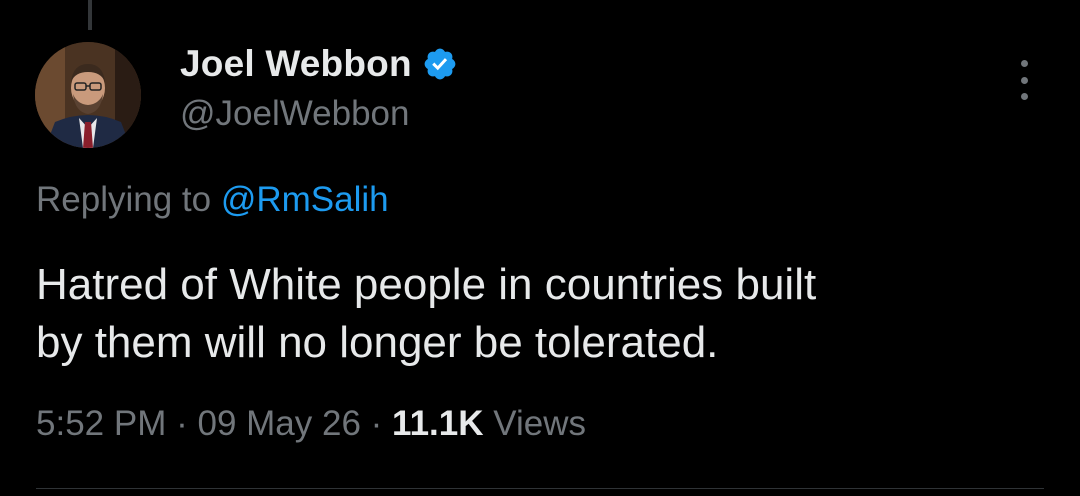 Image resolution: width=1080 pixels, height=496 pixels. I want to click on reply-mention-link: @RmSalih, so click(305, 199).